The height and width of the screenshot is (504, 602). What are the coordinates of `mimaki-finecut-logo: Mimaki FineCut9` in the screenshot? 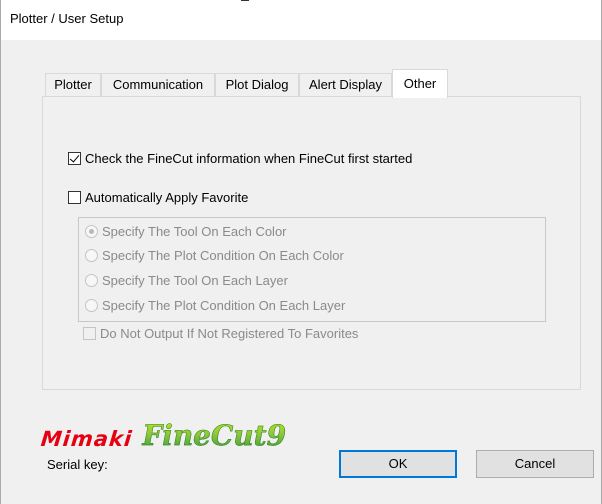 It's located at (163, 433).